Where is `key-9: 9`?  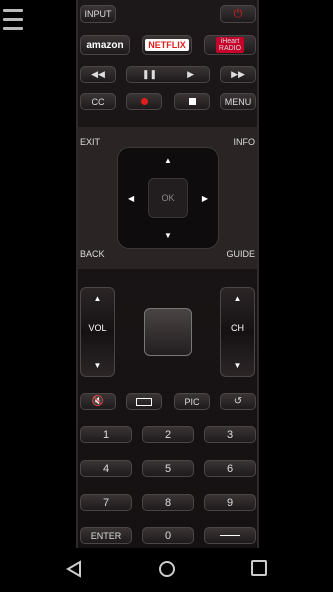
key-9: 9 is located at coordinates (230, 502).